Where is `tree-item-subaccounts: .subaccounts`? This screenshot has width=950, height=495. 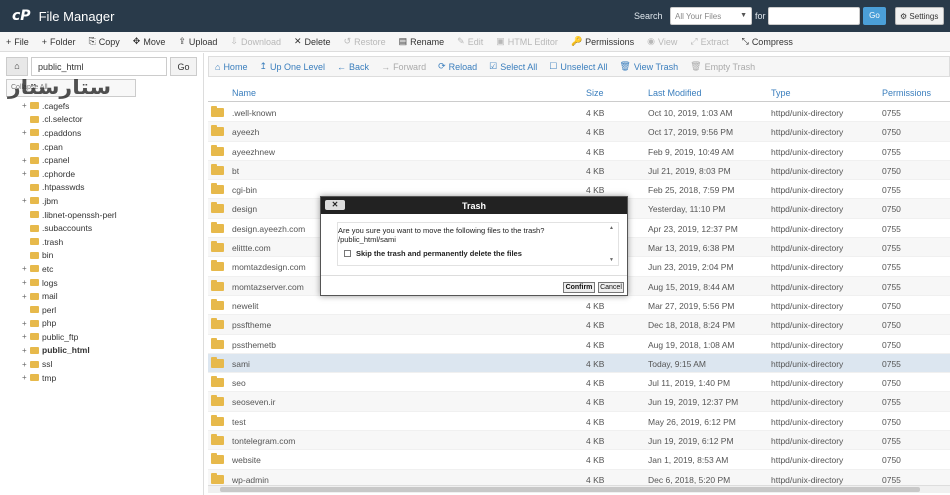 tree-item-subaccounts: .subaccounts is located at coordinates (102, 228).